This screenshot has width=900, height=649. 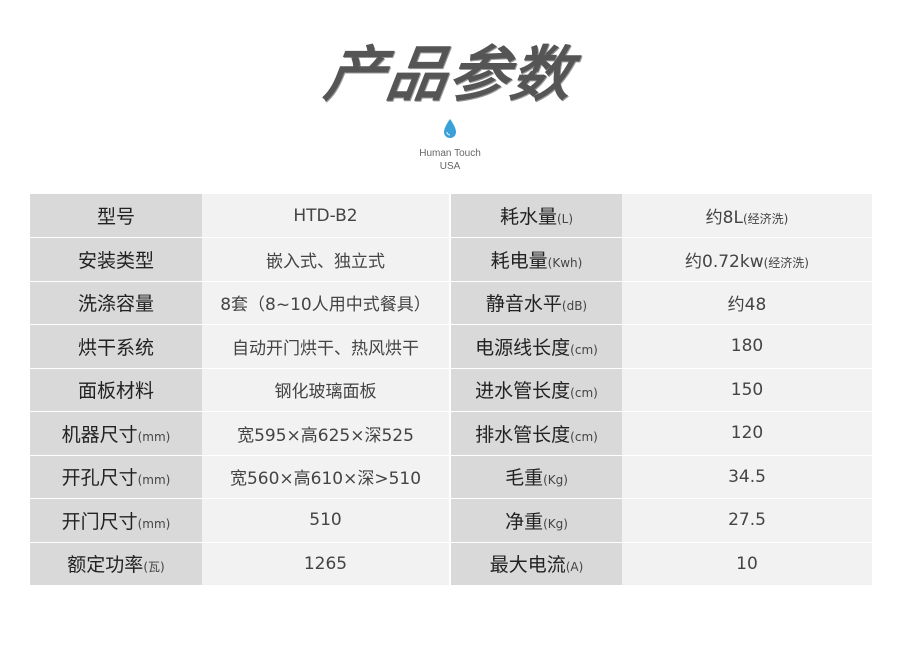 I want to click on brand-logo: Human Touch USA, so click(x=450, y=145).